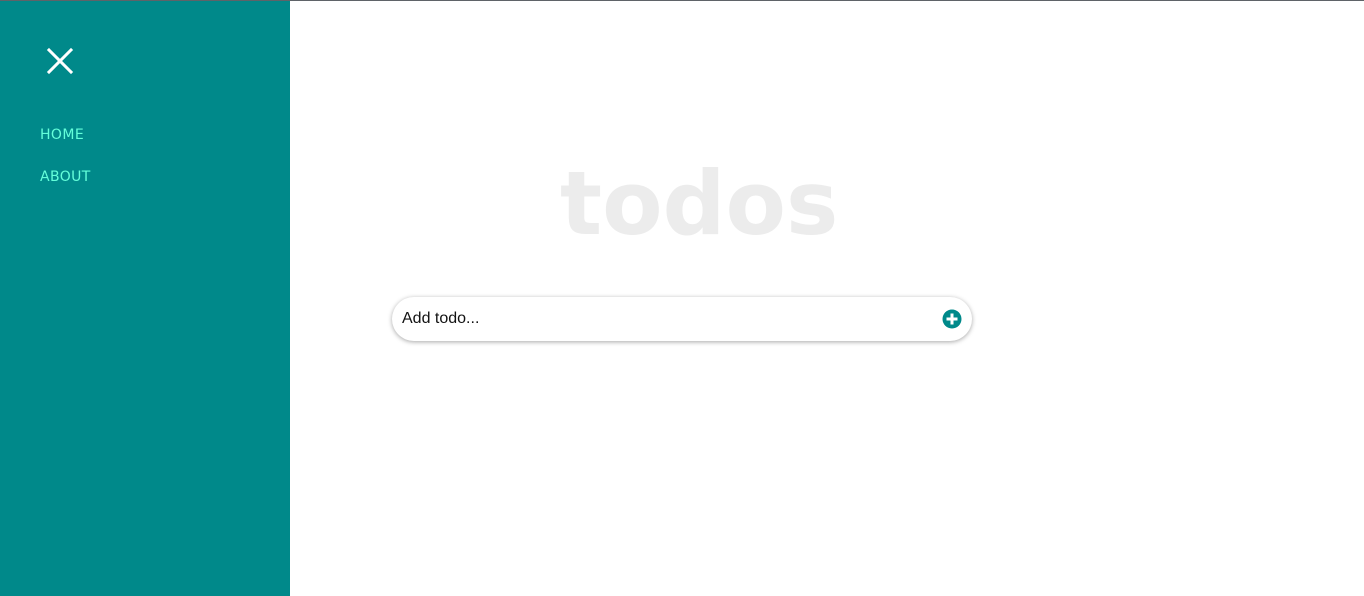 This screenshot has height=596, width=1364. What do you see at coordinates (65, 177) in the screenshot?
I see `nav-link-about: ABOUT` at bounding box center [65, 177].